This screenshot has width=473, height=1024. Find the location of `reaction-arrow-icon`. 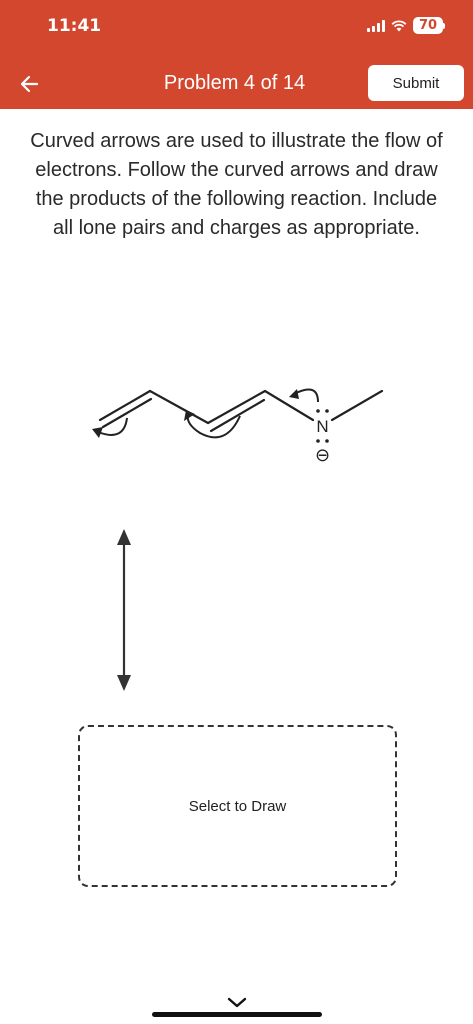

reaction-arrow-icon is located at coordinates (124, 610).